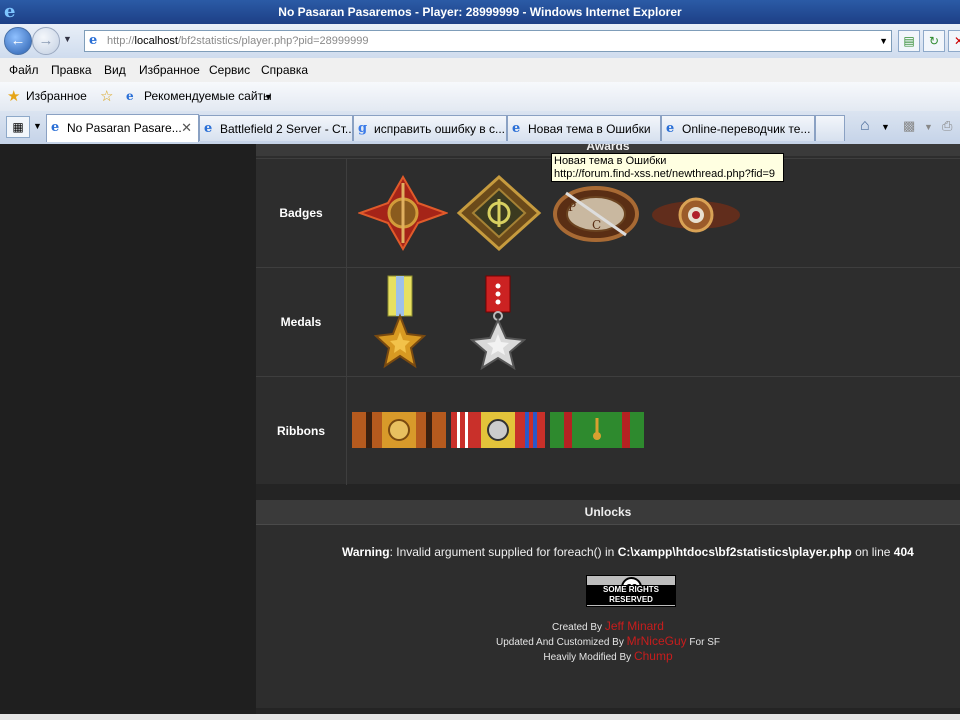  What do you see at coordinates (954, 41) in the screenshot?
I see `stop-icon: ✕` at bounding box center [954, 41].